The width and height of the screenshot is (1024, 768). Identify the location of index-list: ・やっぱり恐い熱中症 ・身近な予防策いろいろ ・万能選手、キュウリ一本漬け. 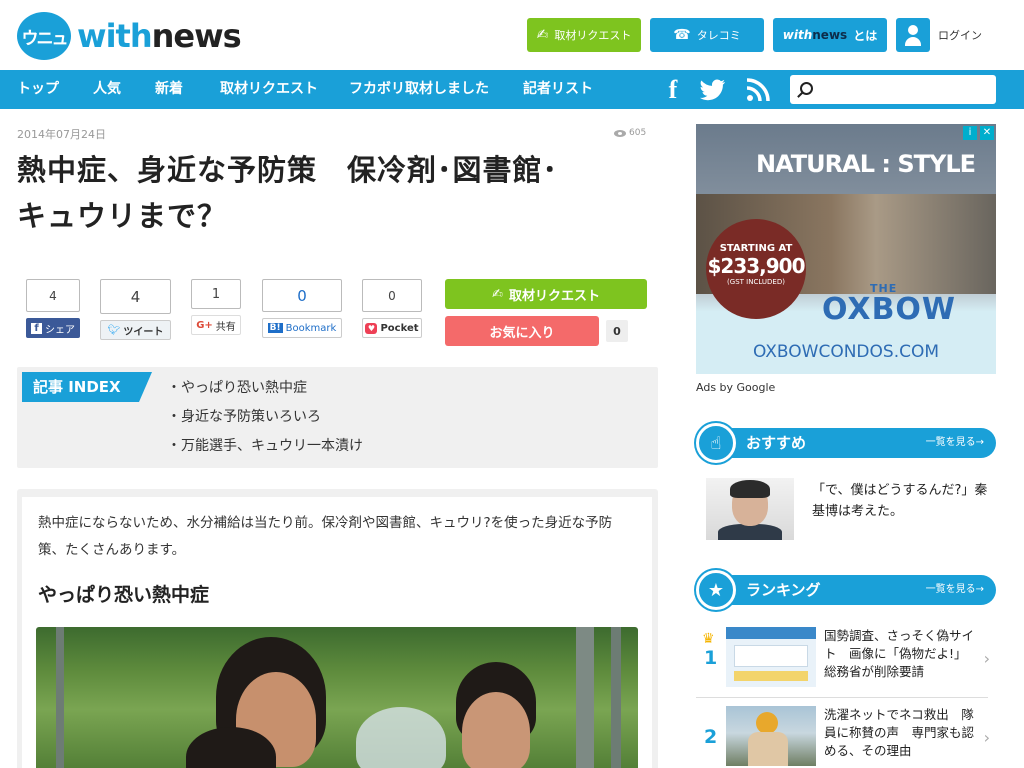
(265, 420).